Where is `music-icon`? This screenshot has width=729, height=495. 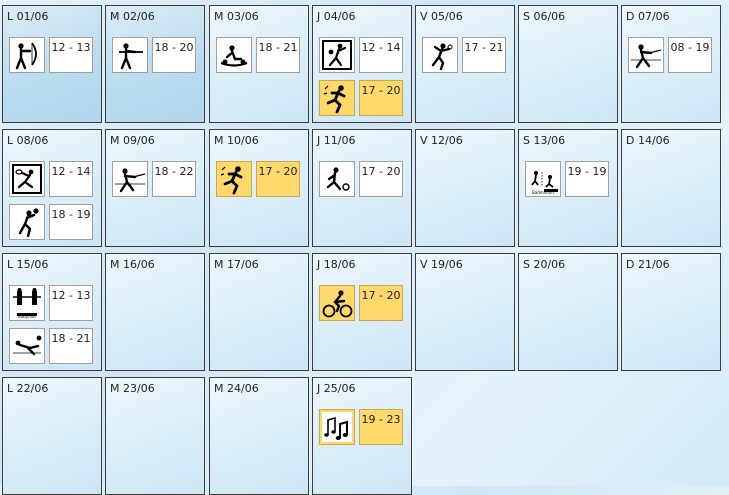
music-icon is located at coordinates (337, 427).